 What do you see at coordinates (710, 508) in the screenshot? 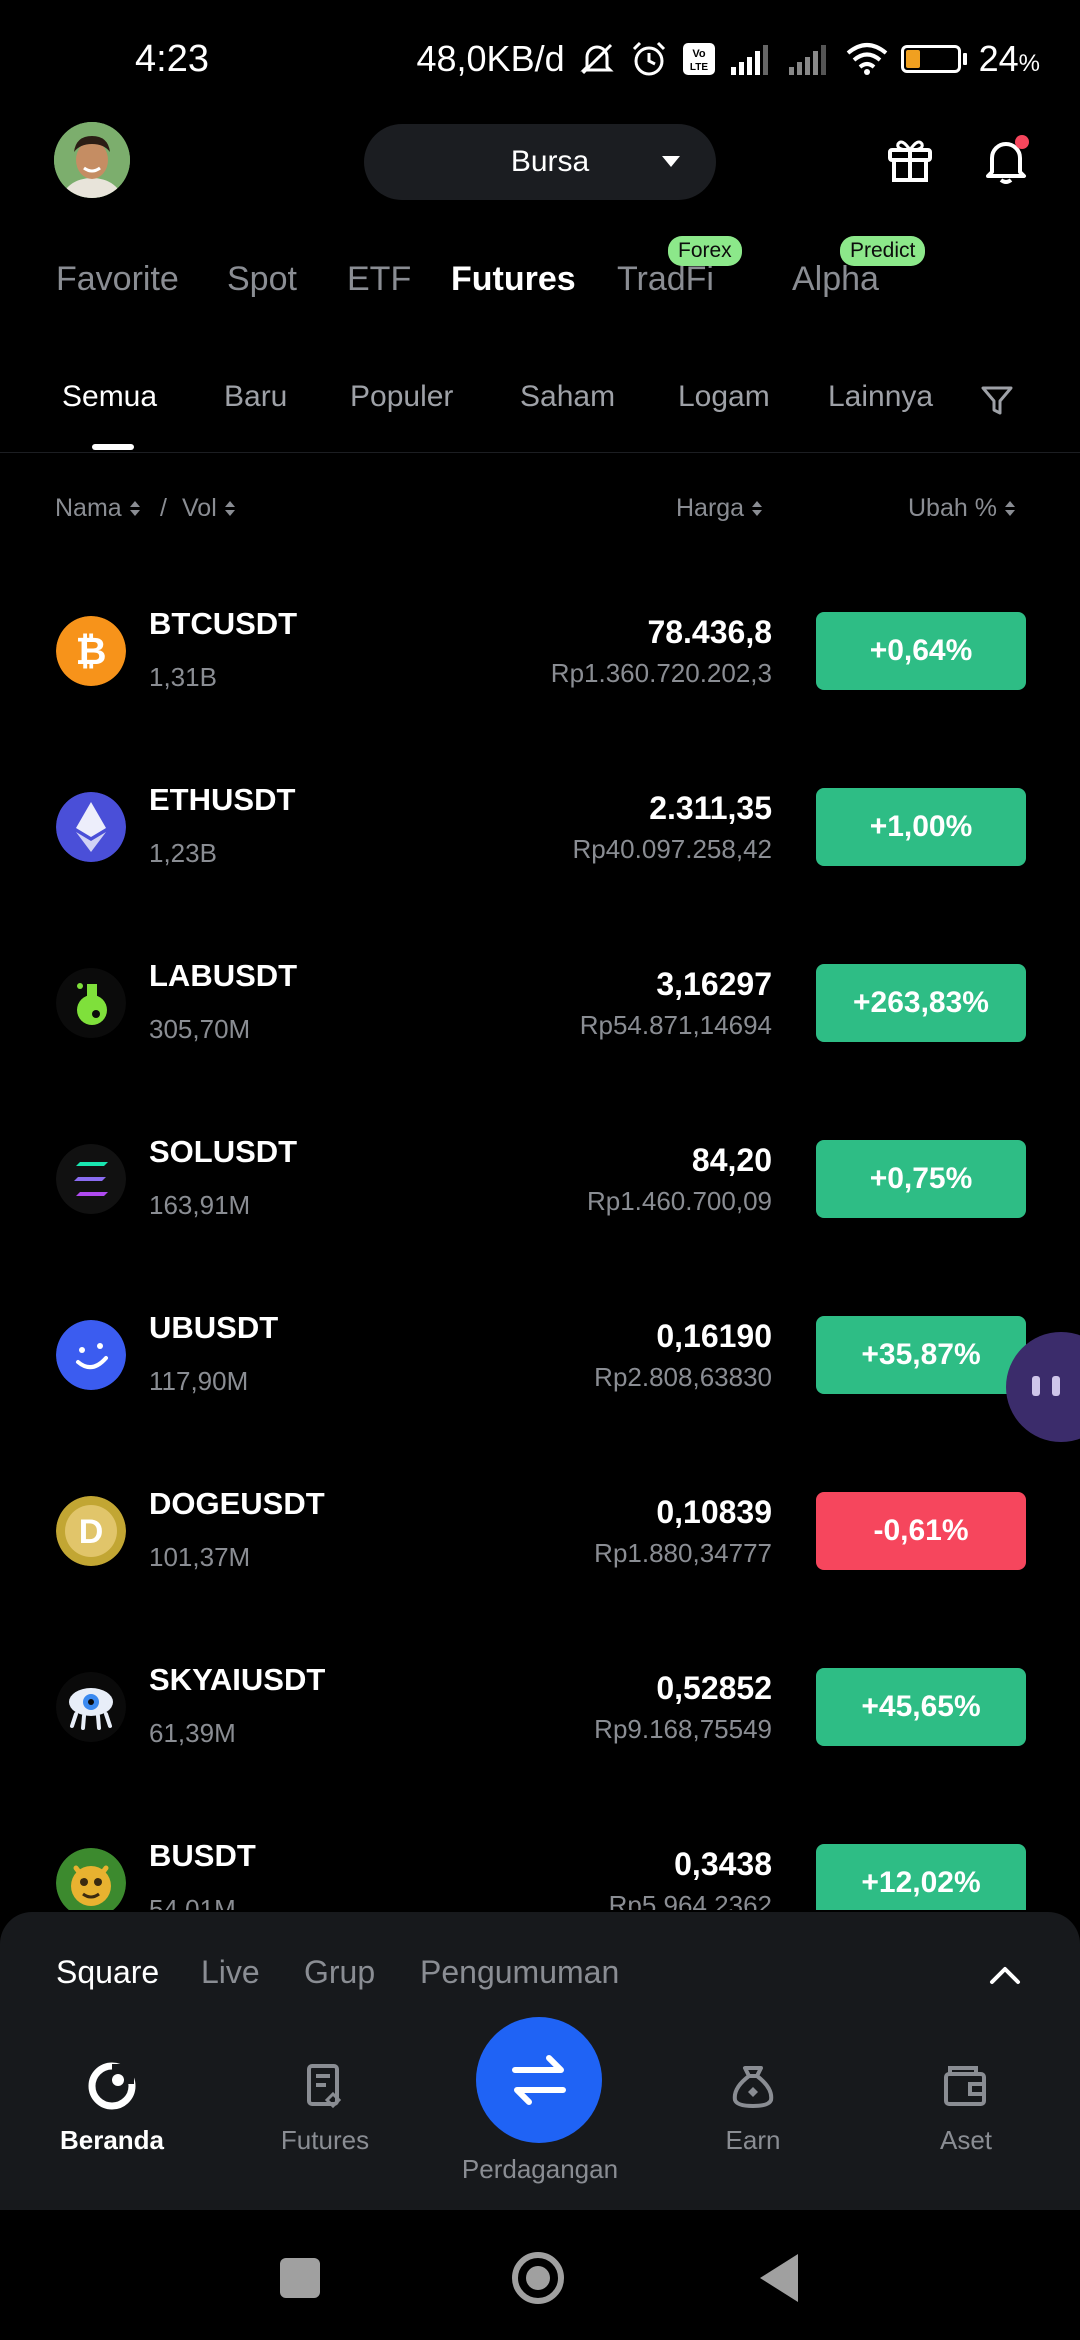
I see `col-price-label: Harga` at bounding box center [710, 508].